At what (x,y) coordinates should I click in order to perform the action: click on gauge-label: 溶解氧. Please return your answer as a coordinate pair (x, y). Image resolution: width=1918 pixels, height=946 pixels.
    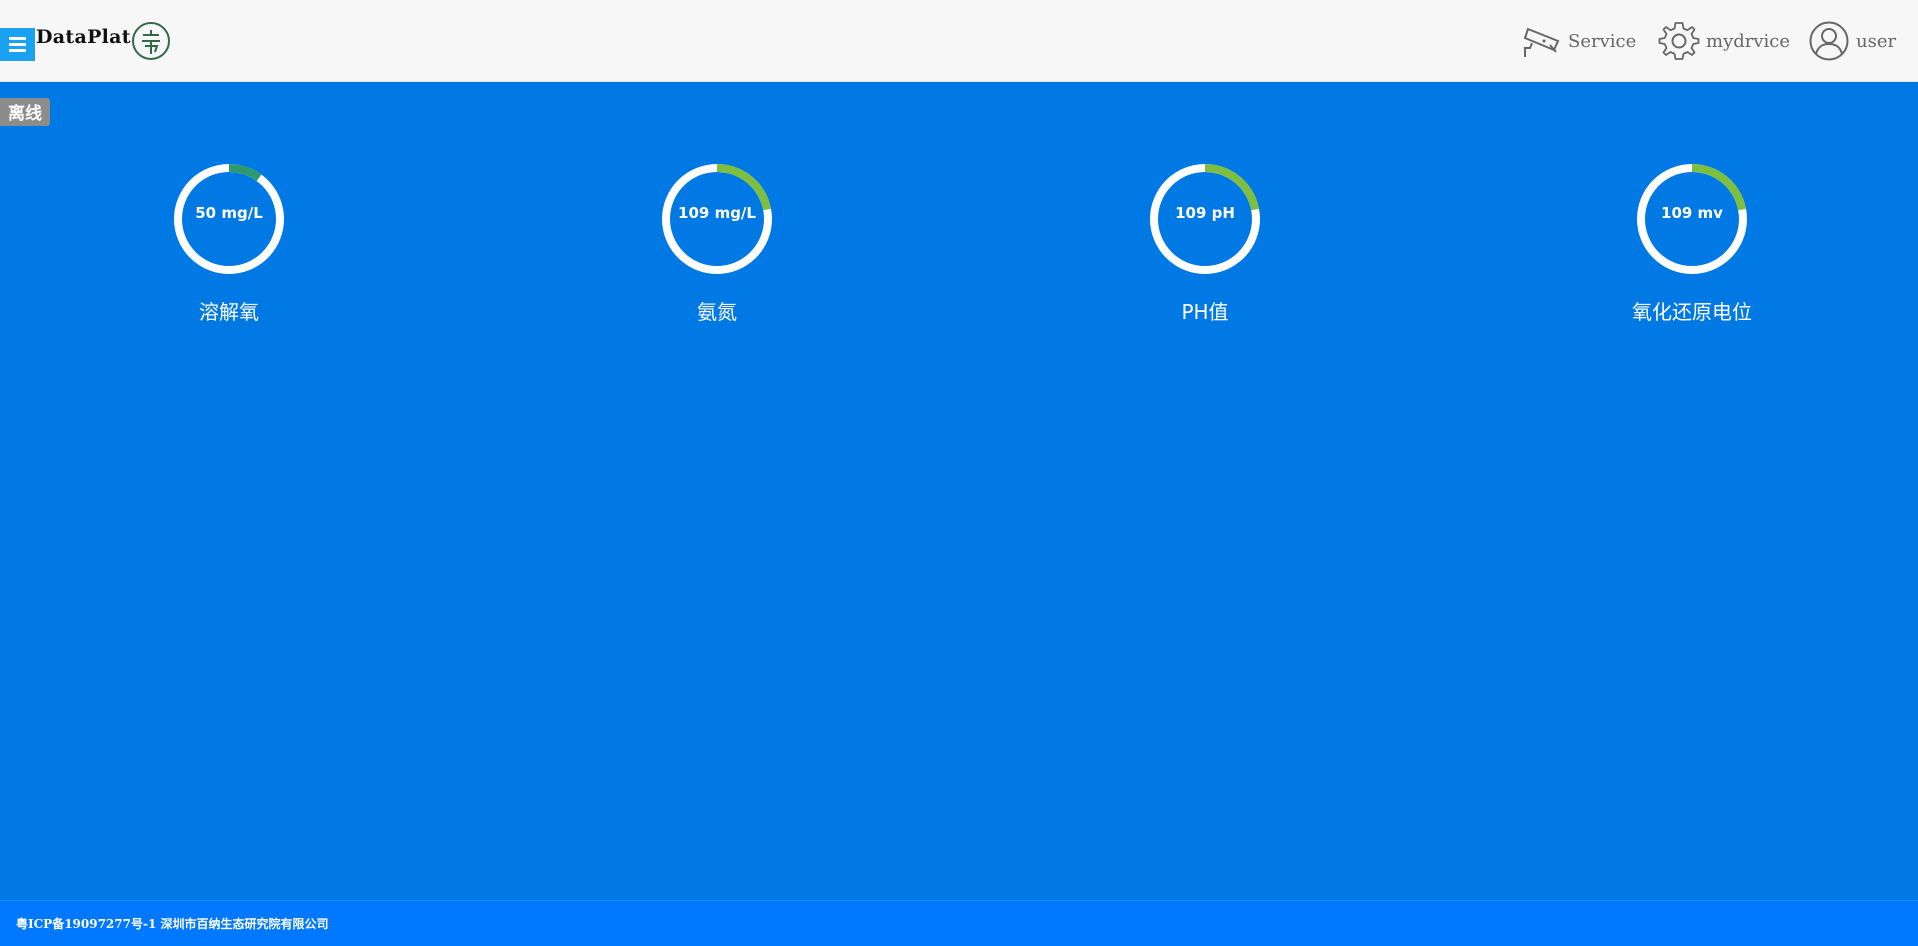
    Looking at the image, I should click on (229, 312).